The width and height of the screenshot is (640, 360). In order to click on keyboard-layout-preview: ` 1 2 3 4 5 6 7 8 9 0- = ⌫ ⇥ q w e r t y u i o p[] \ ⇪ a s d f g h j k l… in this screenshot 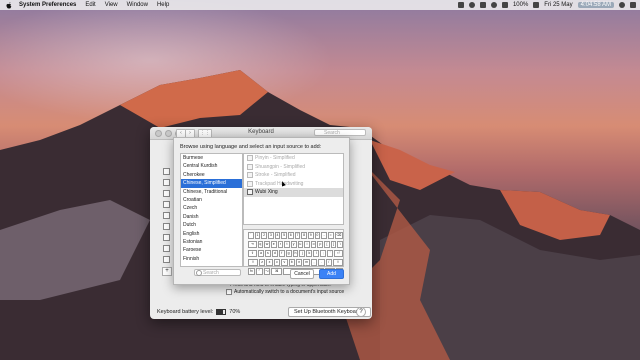, I will do `click(293, 252)`.